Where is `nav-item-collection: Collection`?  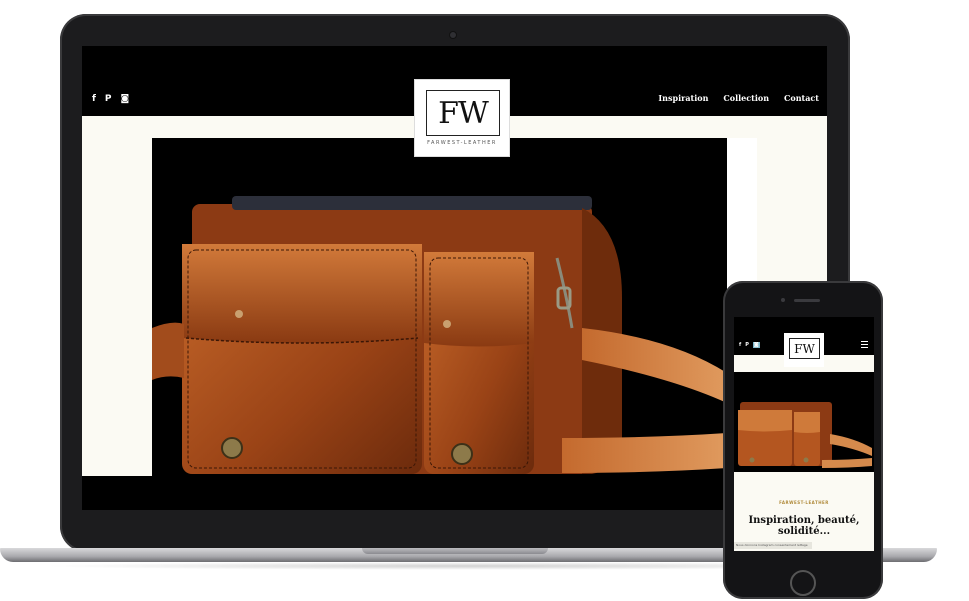 nav-item-collection: Collection is located at coordinates (746, 98).